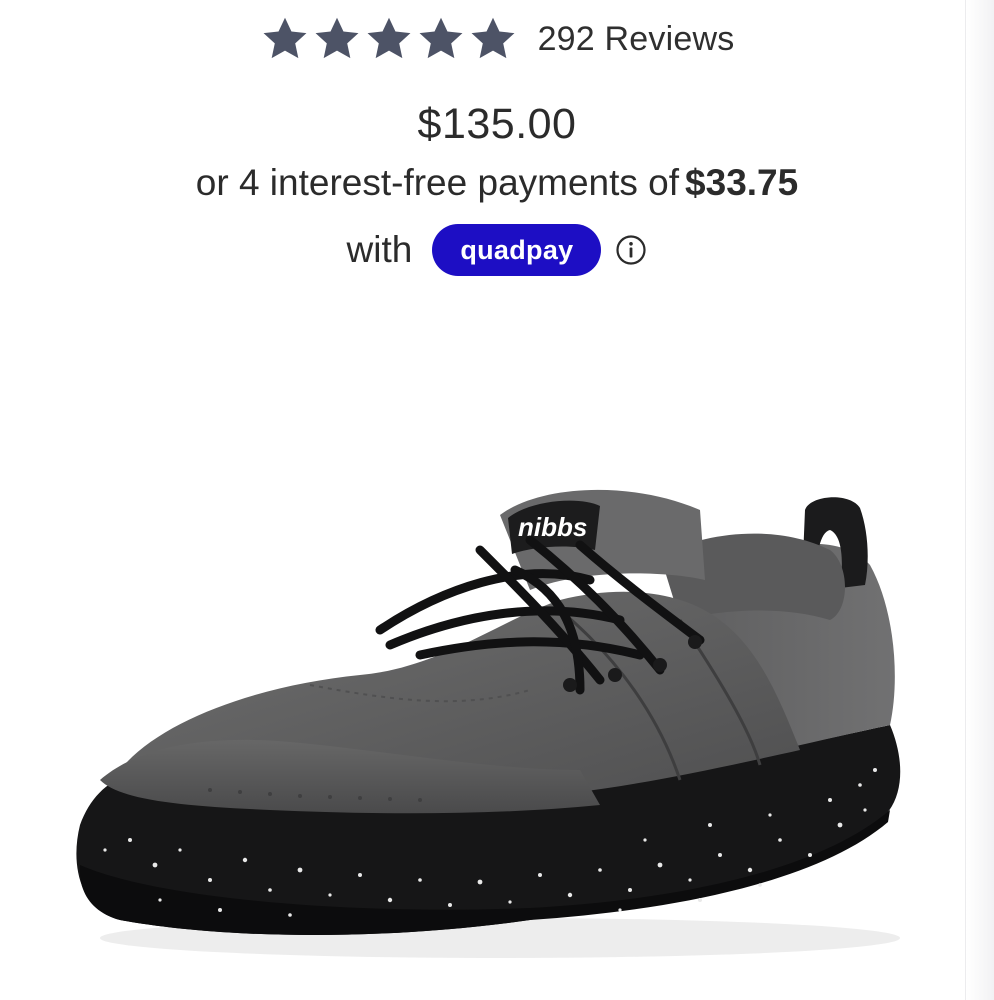 The width and height of the screenshot is (994, 1000). What do you see at coordinates (742, 182) in the screenshot?
I see `installment-amount: $33.75` at bounding box center [742, 182].